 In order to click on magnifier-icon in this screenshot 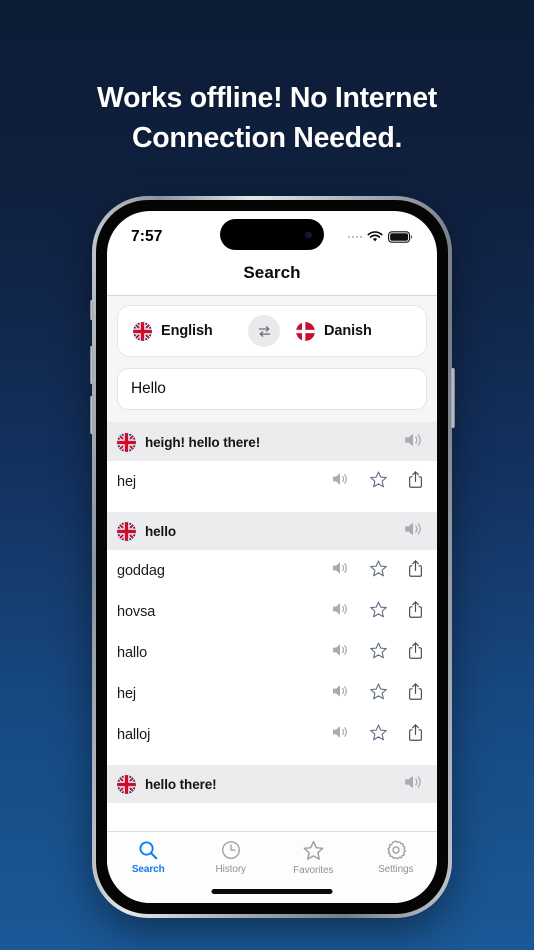, I will do `click(148, 850)`.